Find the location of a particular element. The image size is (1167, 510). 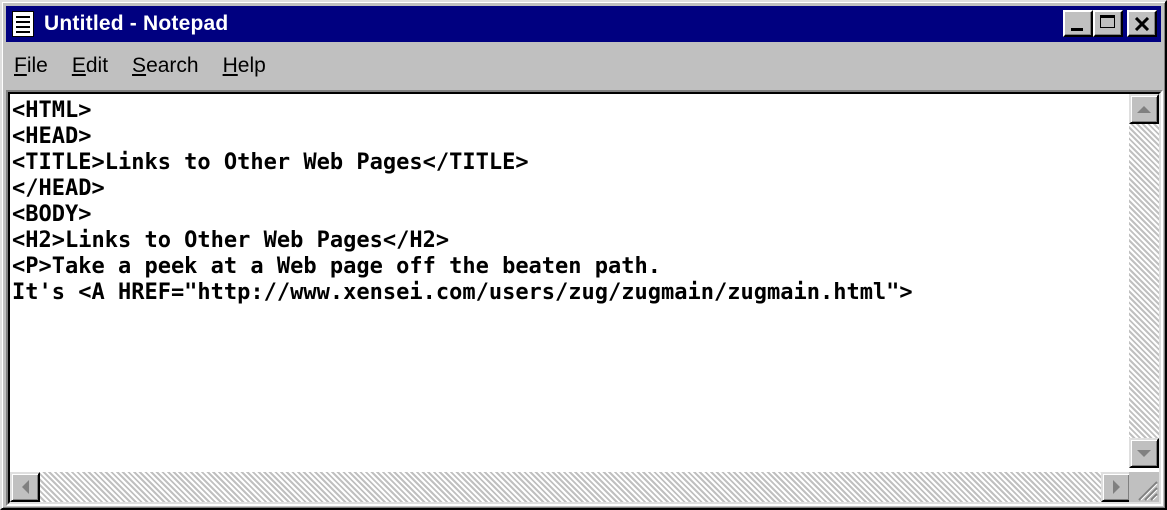

scroll-left-arrow-icon is located at coordinates (25, 487).